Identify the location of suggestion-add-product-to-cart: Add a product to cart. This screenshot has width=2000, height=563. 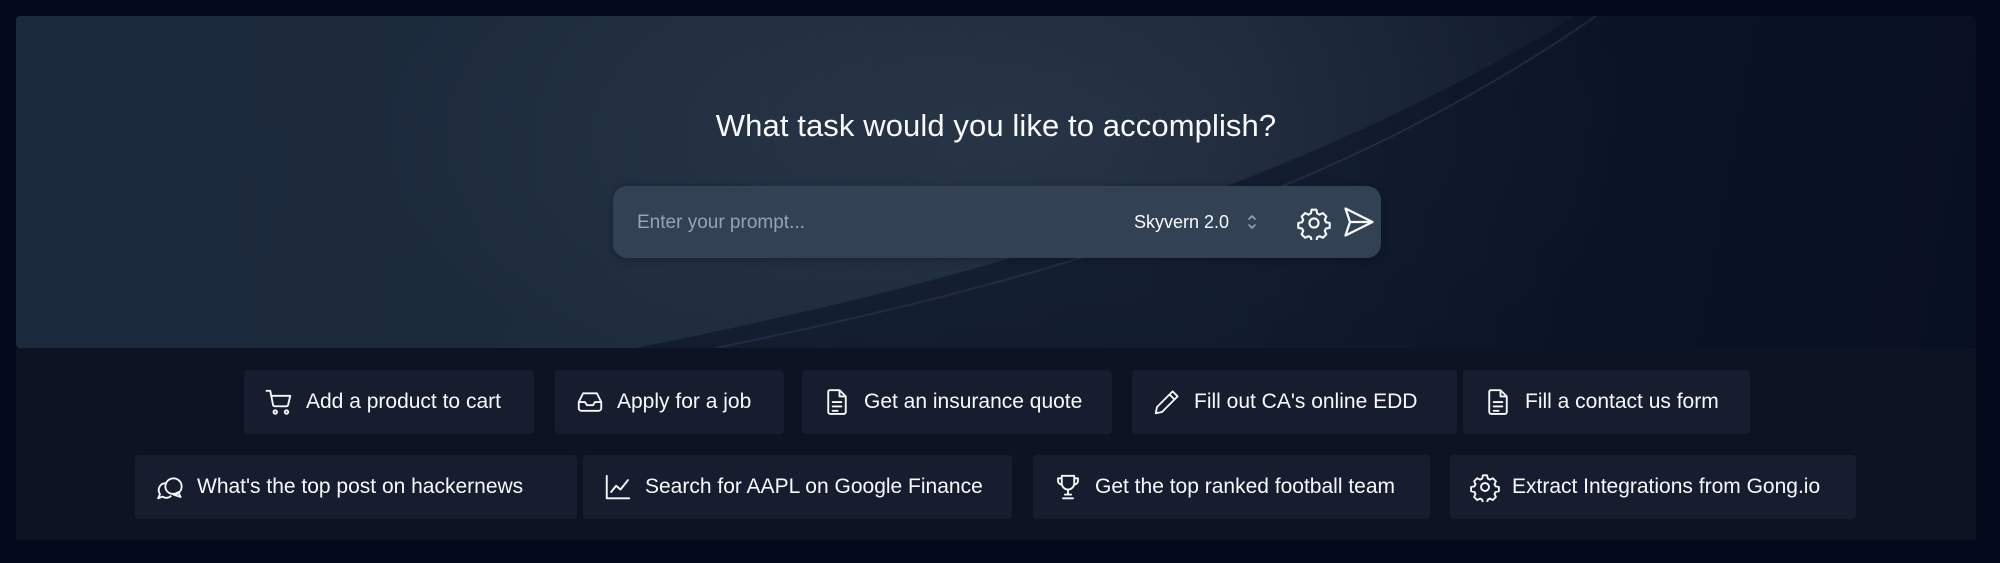
(389, 402).